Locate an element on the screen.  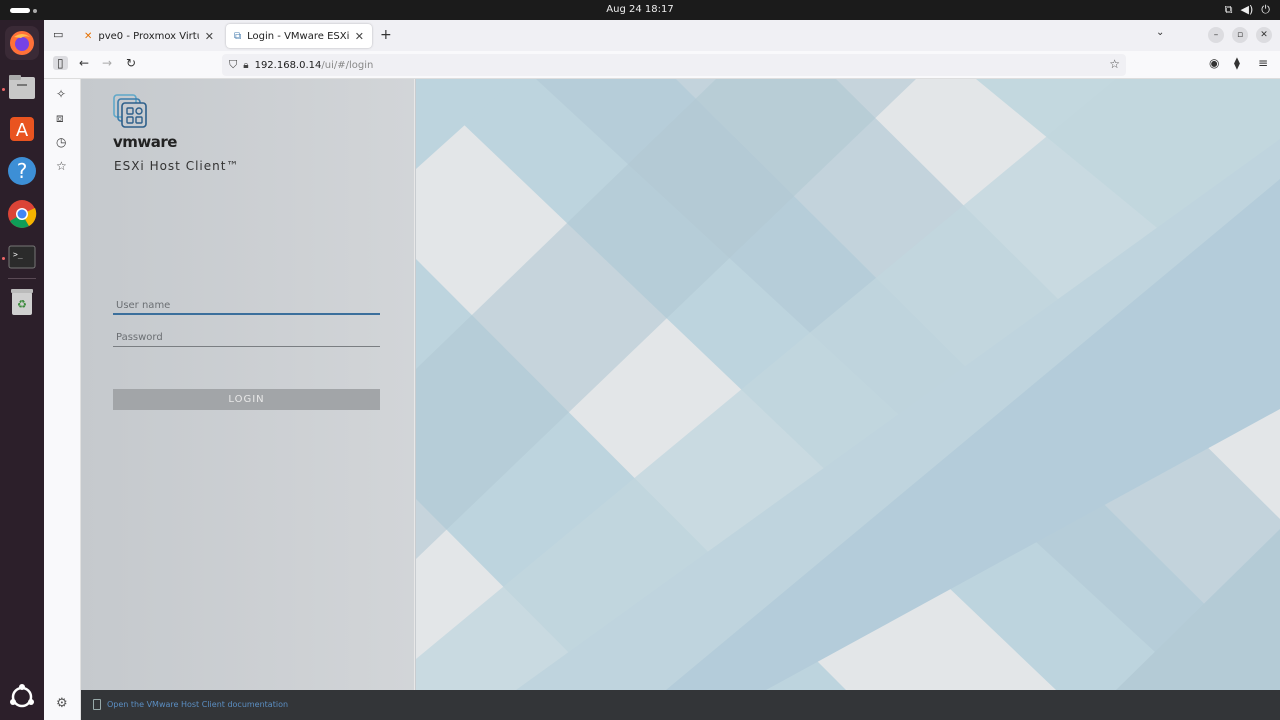
help-icon: ? is located at coordinates (22, 171).